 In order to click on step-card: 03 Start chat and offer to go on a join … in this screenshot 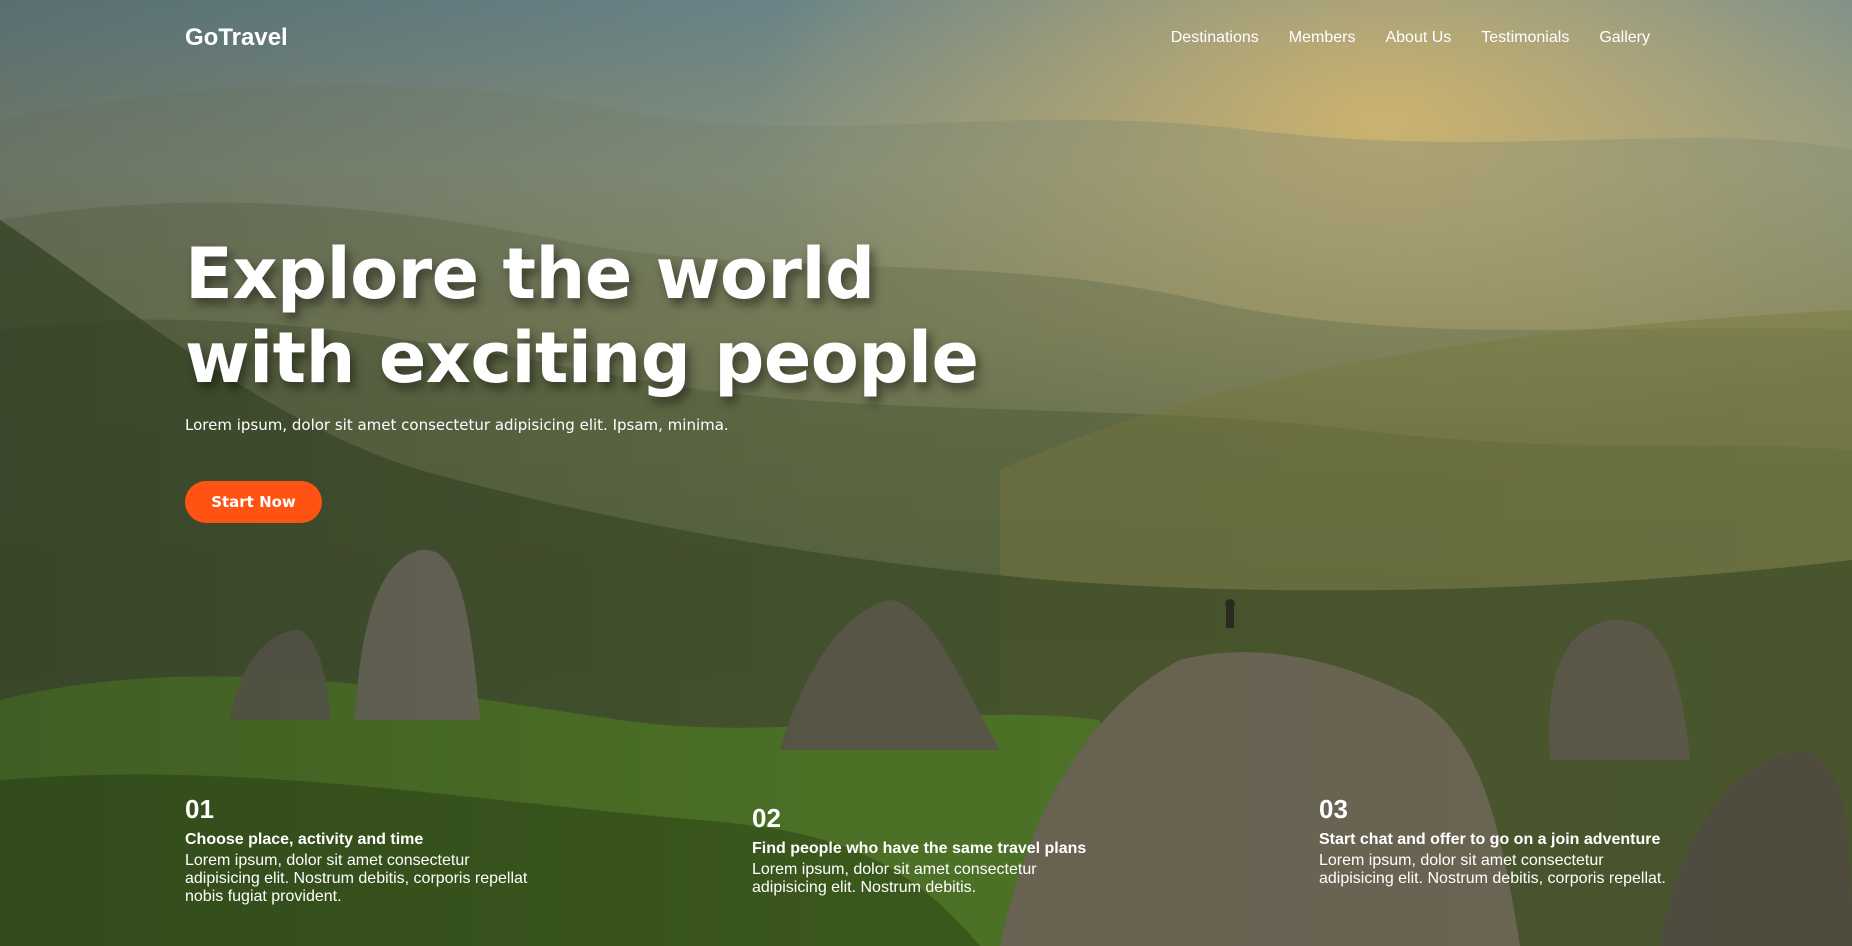, I will do `click(1514, 841)`.